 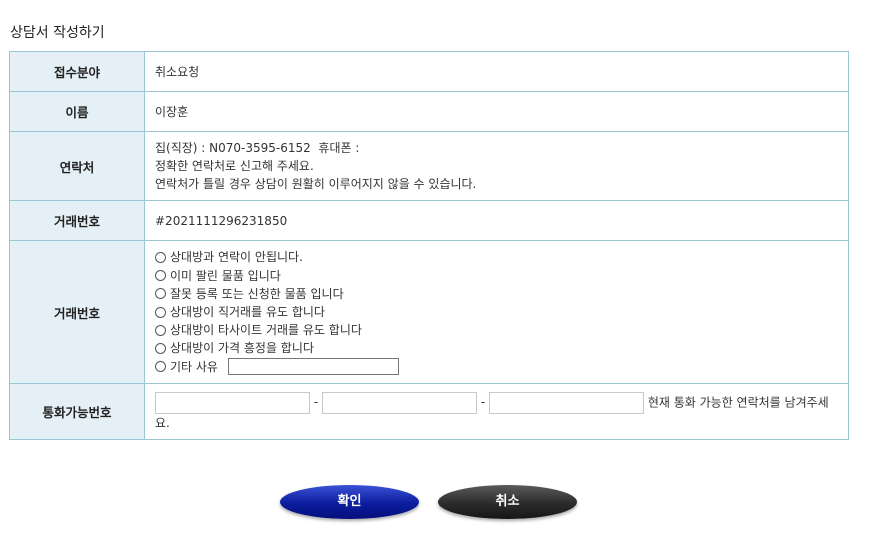 I want to click on name-value: 이장훈, so click(x=496, y=111).